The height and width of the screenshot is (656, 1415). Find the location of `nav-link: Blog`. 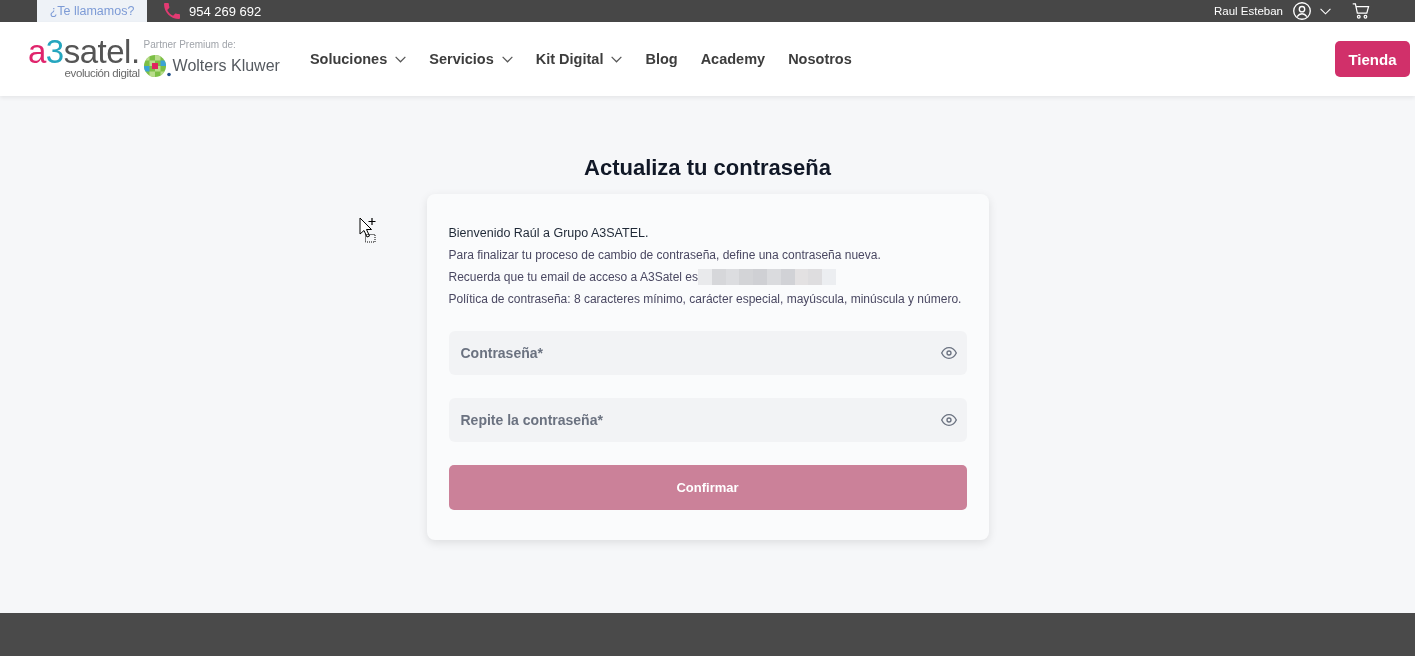

nav-link: Blog is located at coordinates (661, 59).